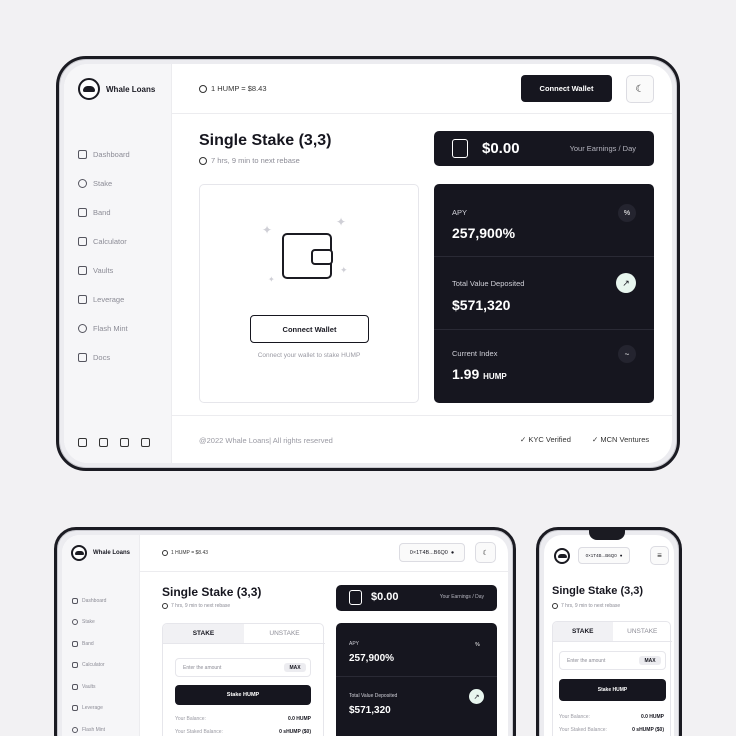 The height and width of the screenshot is (736, 736). I want to click on medium-icon, so click(145, 442).